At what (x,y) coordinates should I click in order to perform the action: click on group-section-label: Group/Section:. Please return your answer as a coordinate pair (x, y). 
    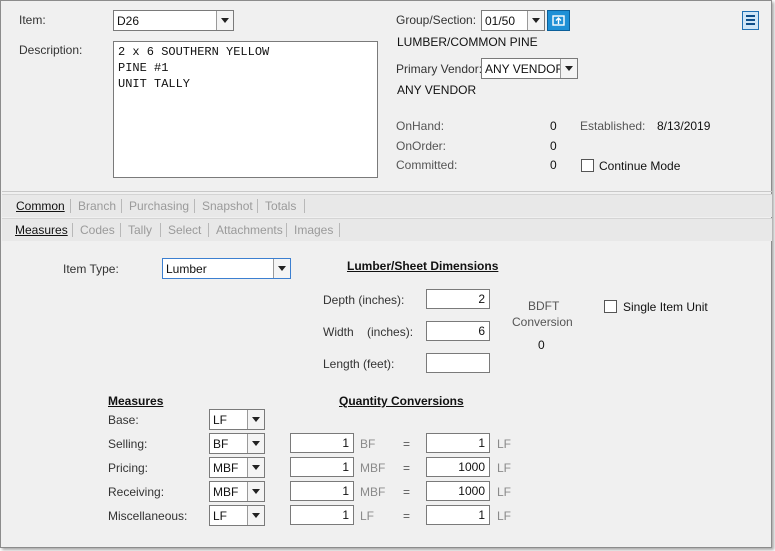
    Looking at the image, I should click on (436, 20).